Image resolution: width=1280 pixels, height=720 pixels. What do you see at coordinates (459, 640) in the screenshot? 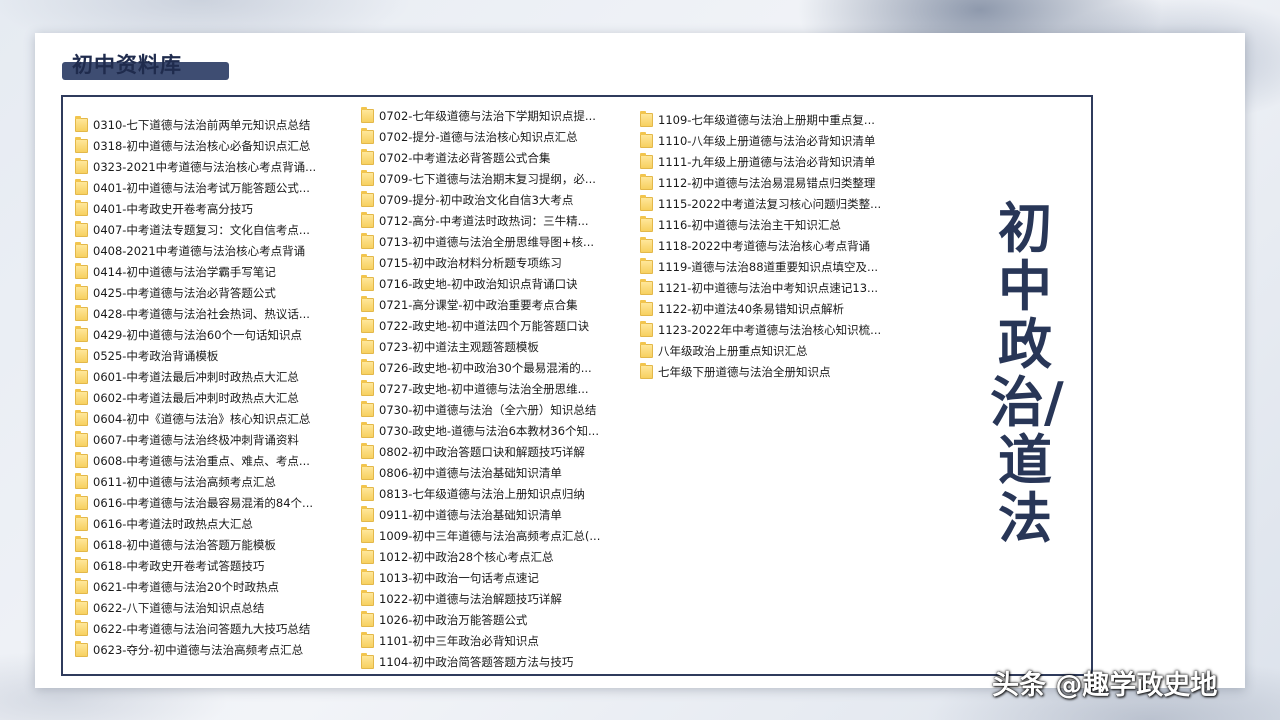
I see `folder-label: 1101-初中三年政治必背知识点` at bounding box center [459, 640].